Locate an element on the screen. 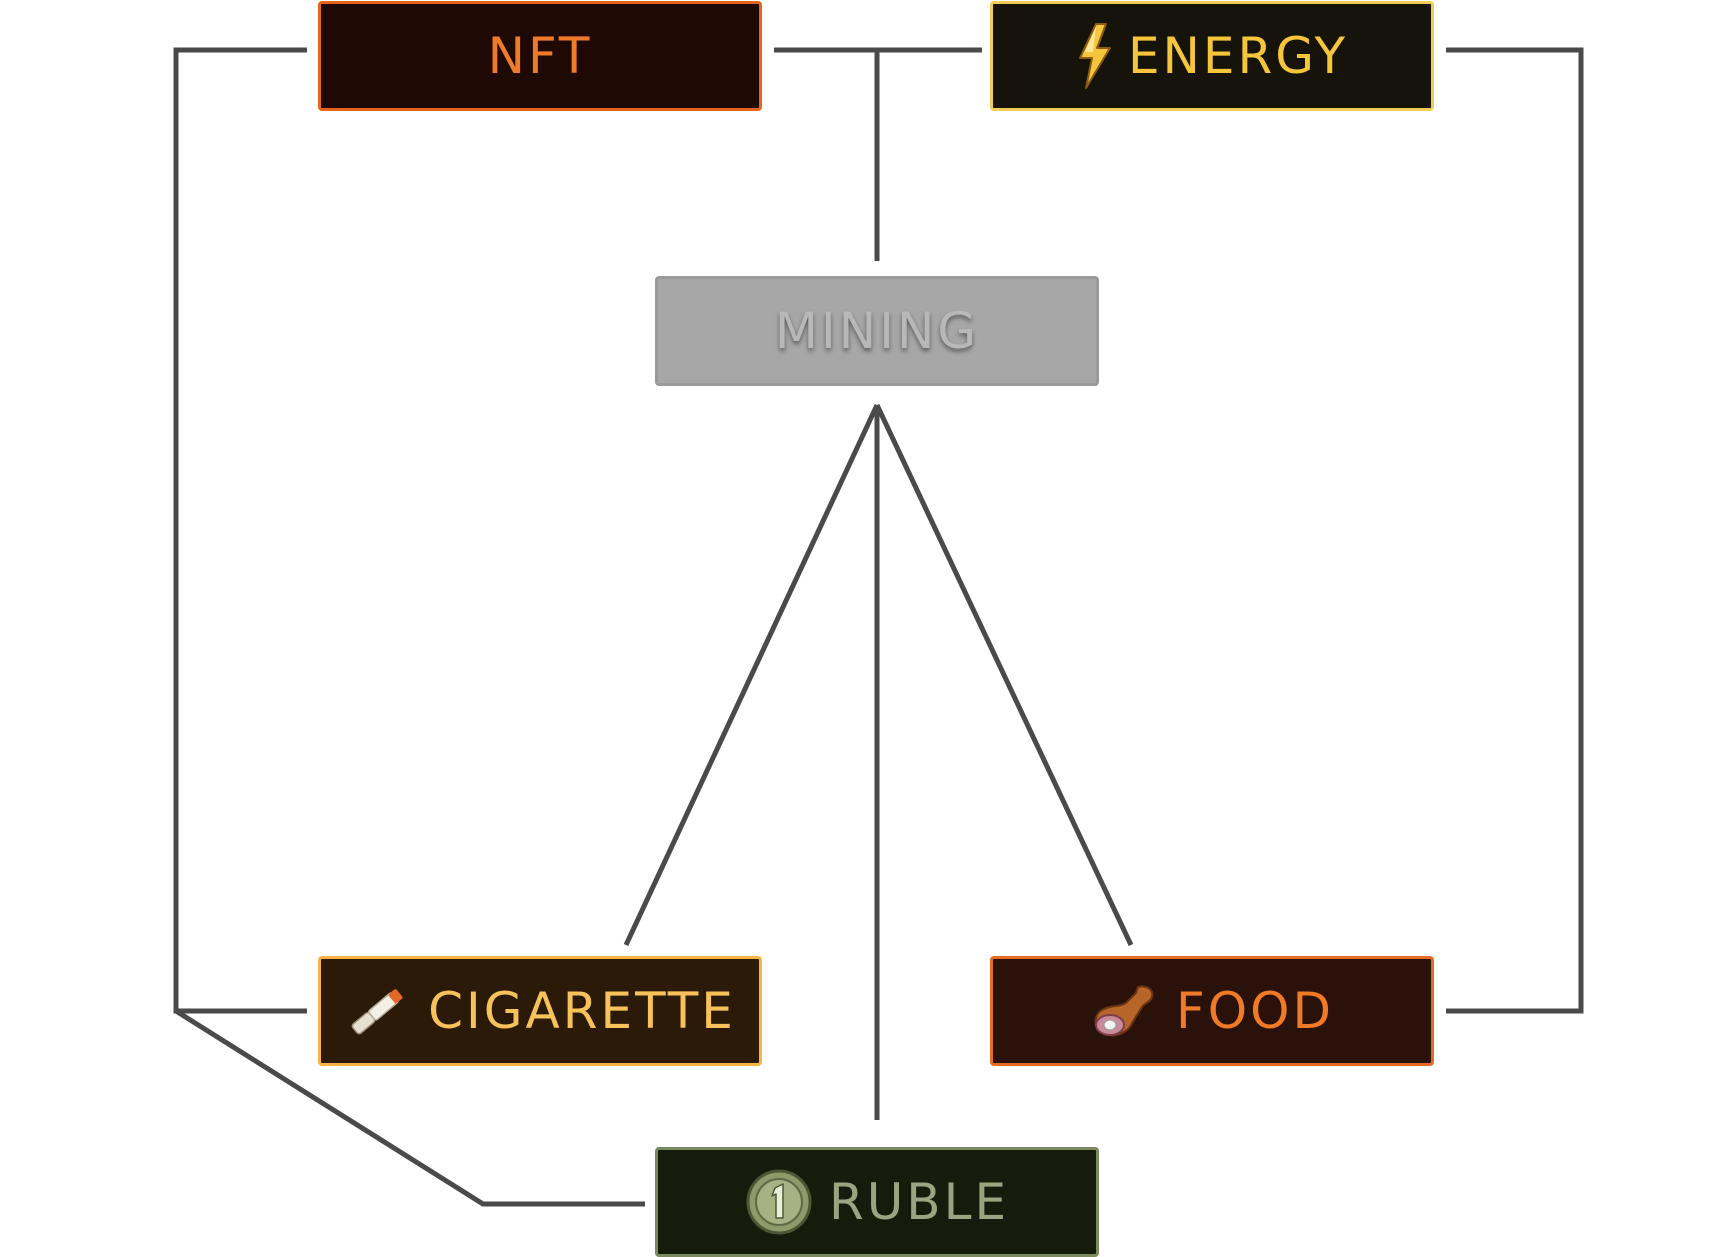 The image size is (1713, 1257). node-nft-label: NFT is located at coordinates (540, 56).